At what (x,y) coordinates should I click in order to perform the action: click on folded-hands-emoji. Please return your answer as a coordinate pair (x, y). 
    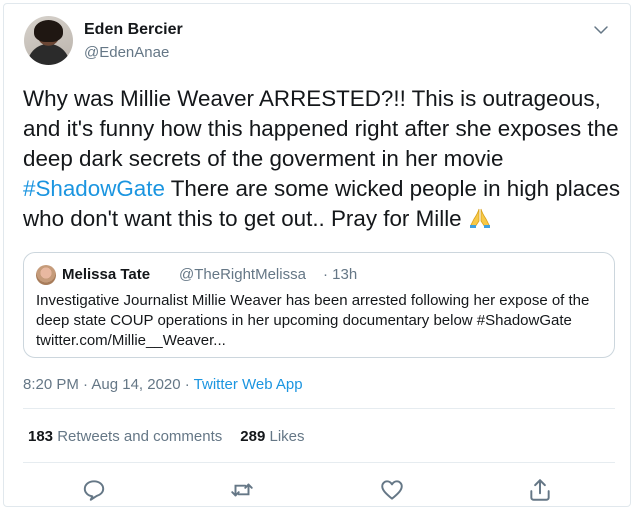
    Looking at the image, I should click on (479, 218).